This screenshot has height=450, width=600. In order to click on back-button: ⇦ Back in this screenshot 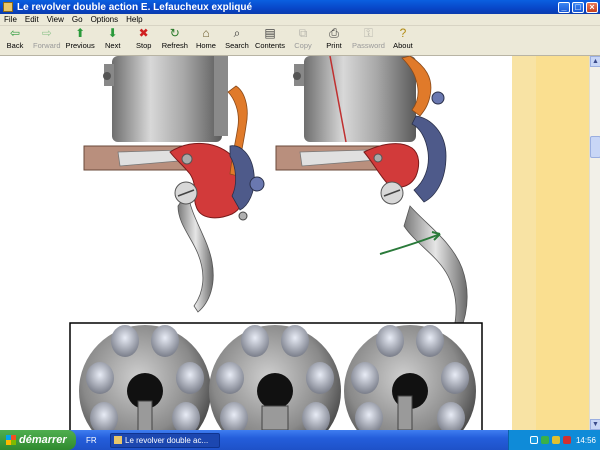, I will do `click(15, 38)`.